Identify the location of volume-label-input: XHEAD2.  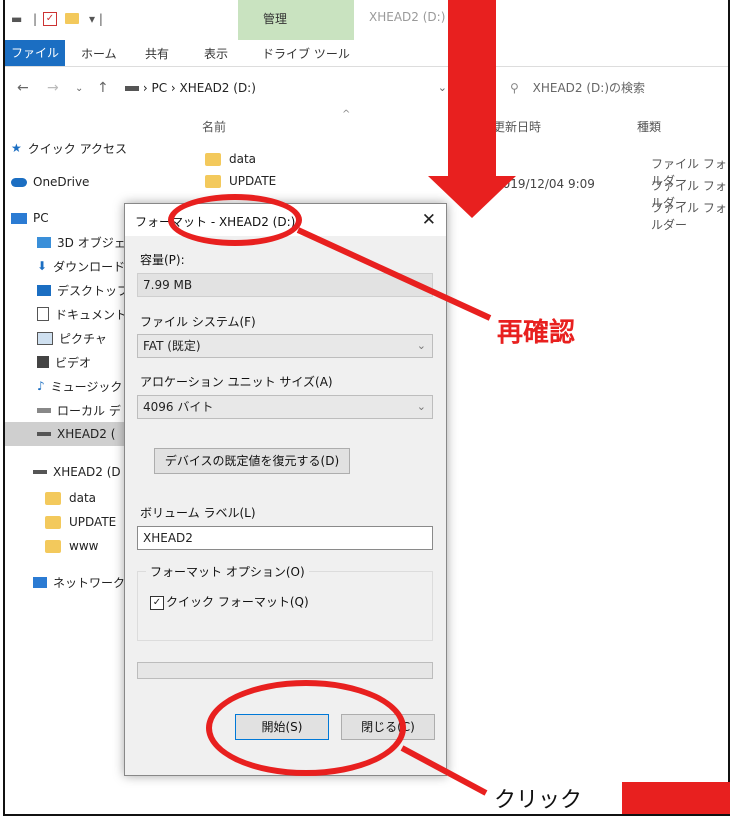
(285, 538).